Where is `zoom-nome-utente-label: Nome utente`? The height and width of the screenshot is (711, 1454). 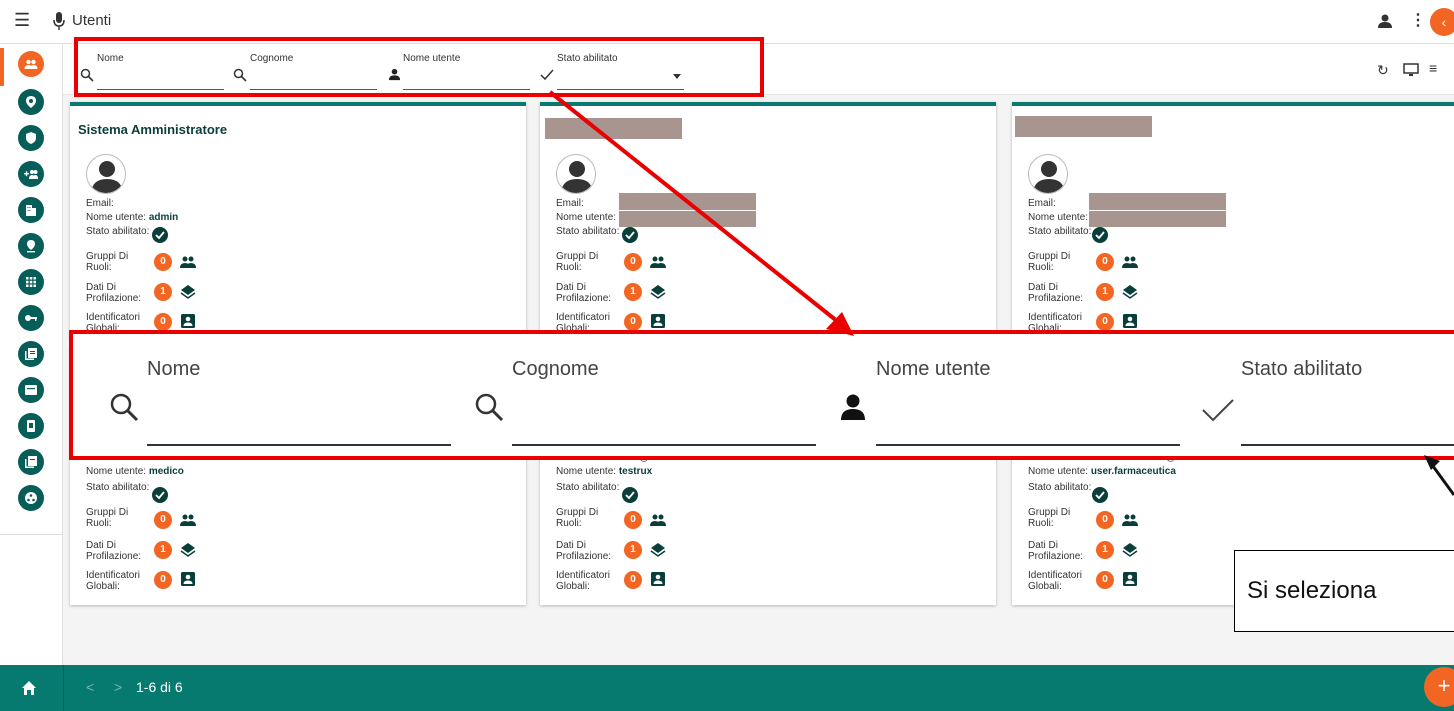
zoom-nome-utente-label: Nome utente is located at coordinates (933, 369).